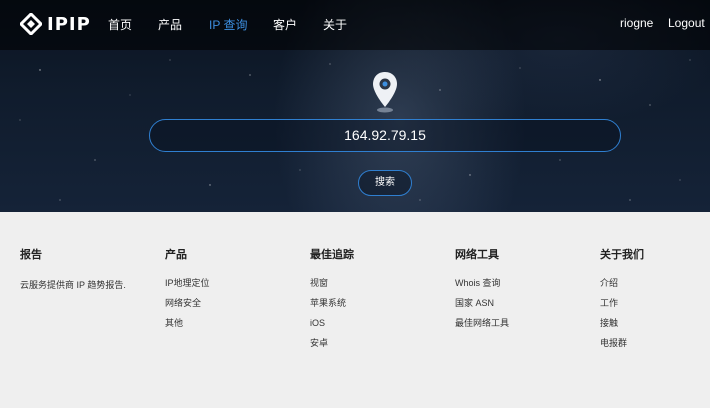 This screenshot has height=408, width=710. What do you see at coordinates (477, 255) in the screenshot?
I see `footer-heading-tools: 网络工具` at bounding box center [477, 255].